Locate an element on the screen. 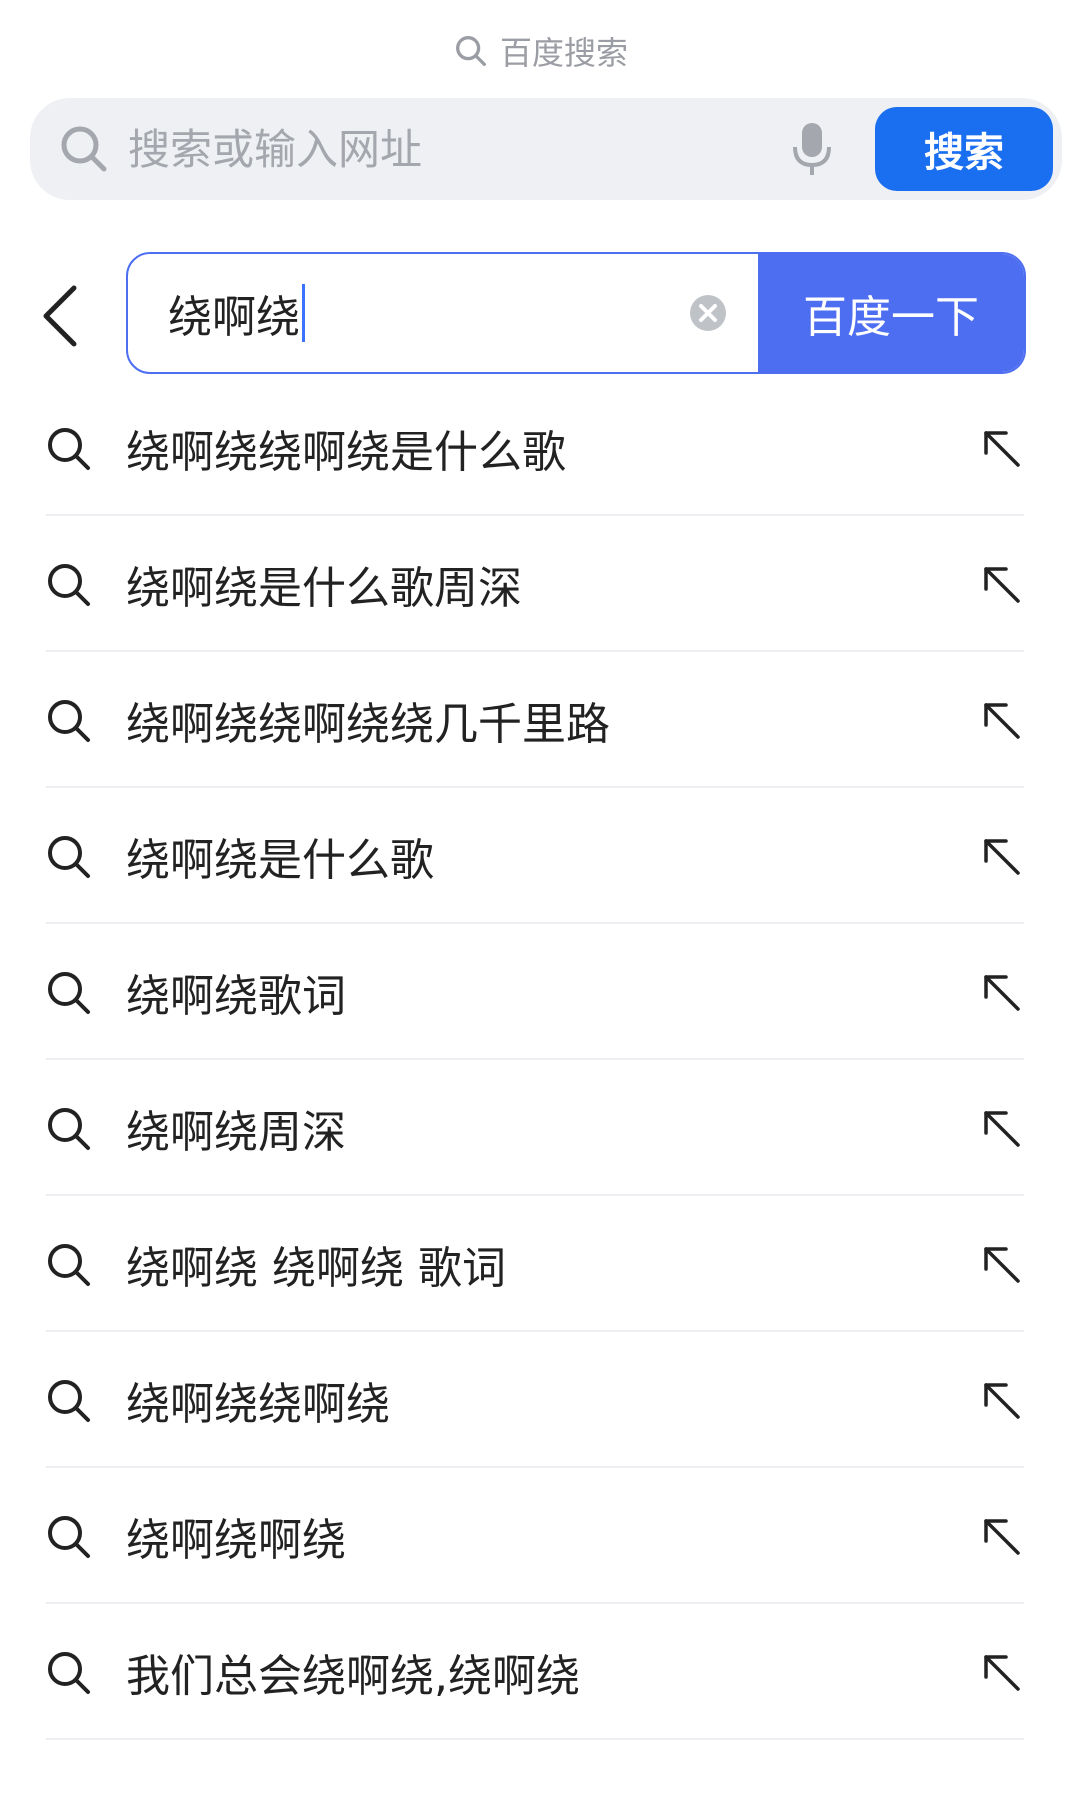 Image resolution: width=1080 pixels, height=1806 pixels. suggestion-item: 绕啊绕歌词 is located at coordinates (540, 992).